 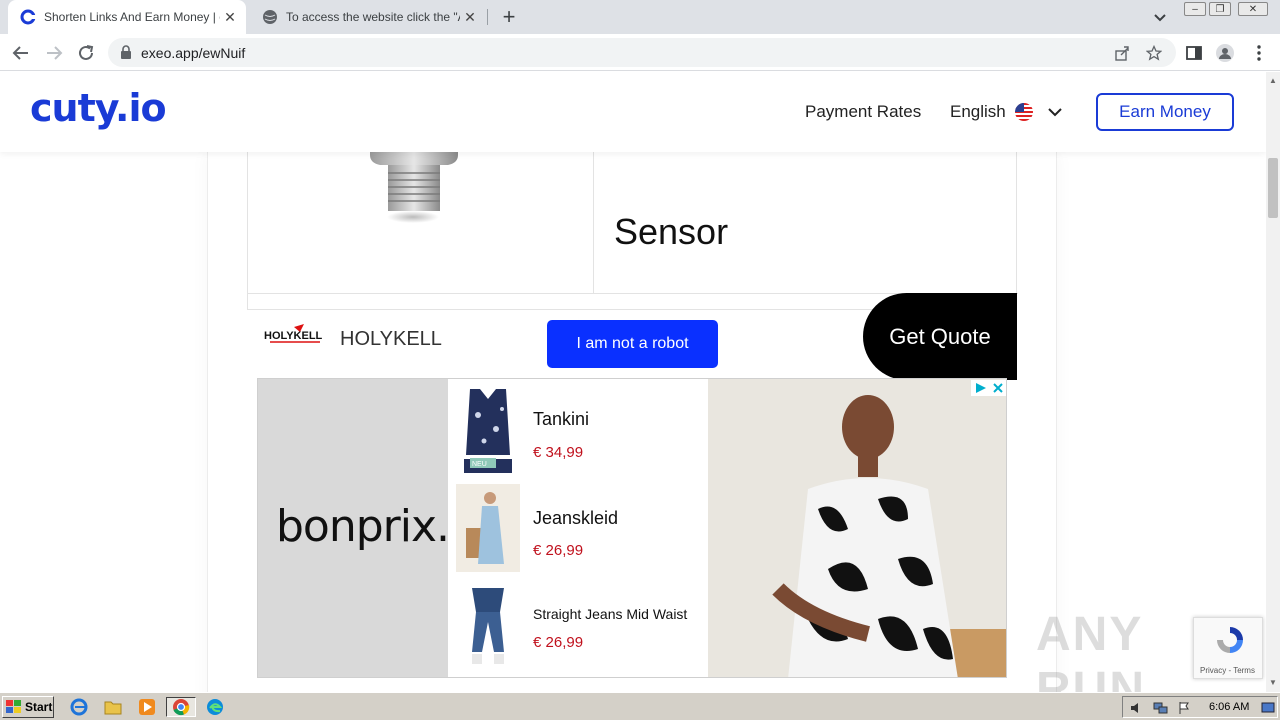 What do you see at coordinates (193, 53) in the screenshot?
I see `url-text: exeo.app/ewNuif` at bounding box center [193, 53].